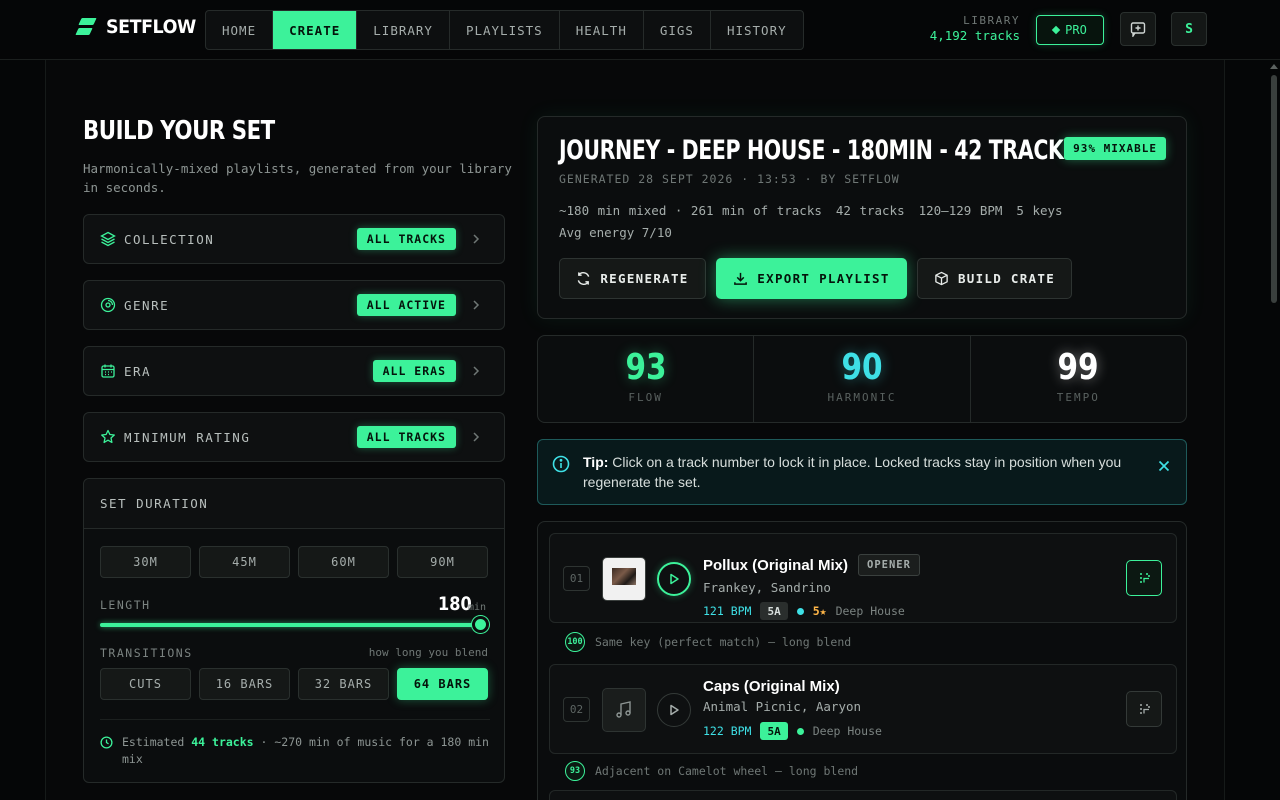 The width and height of the screenshot is (1280, 800). I want to click on stat-bpm-range: 120–129 BPM, so click(960, 210).